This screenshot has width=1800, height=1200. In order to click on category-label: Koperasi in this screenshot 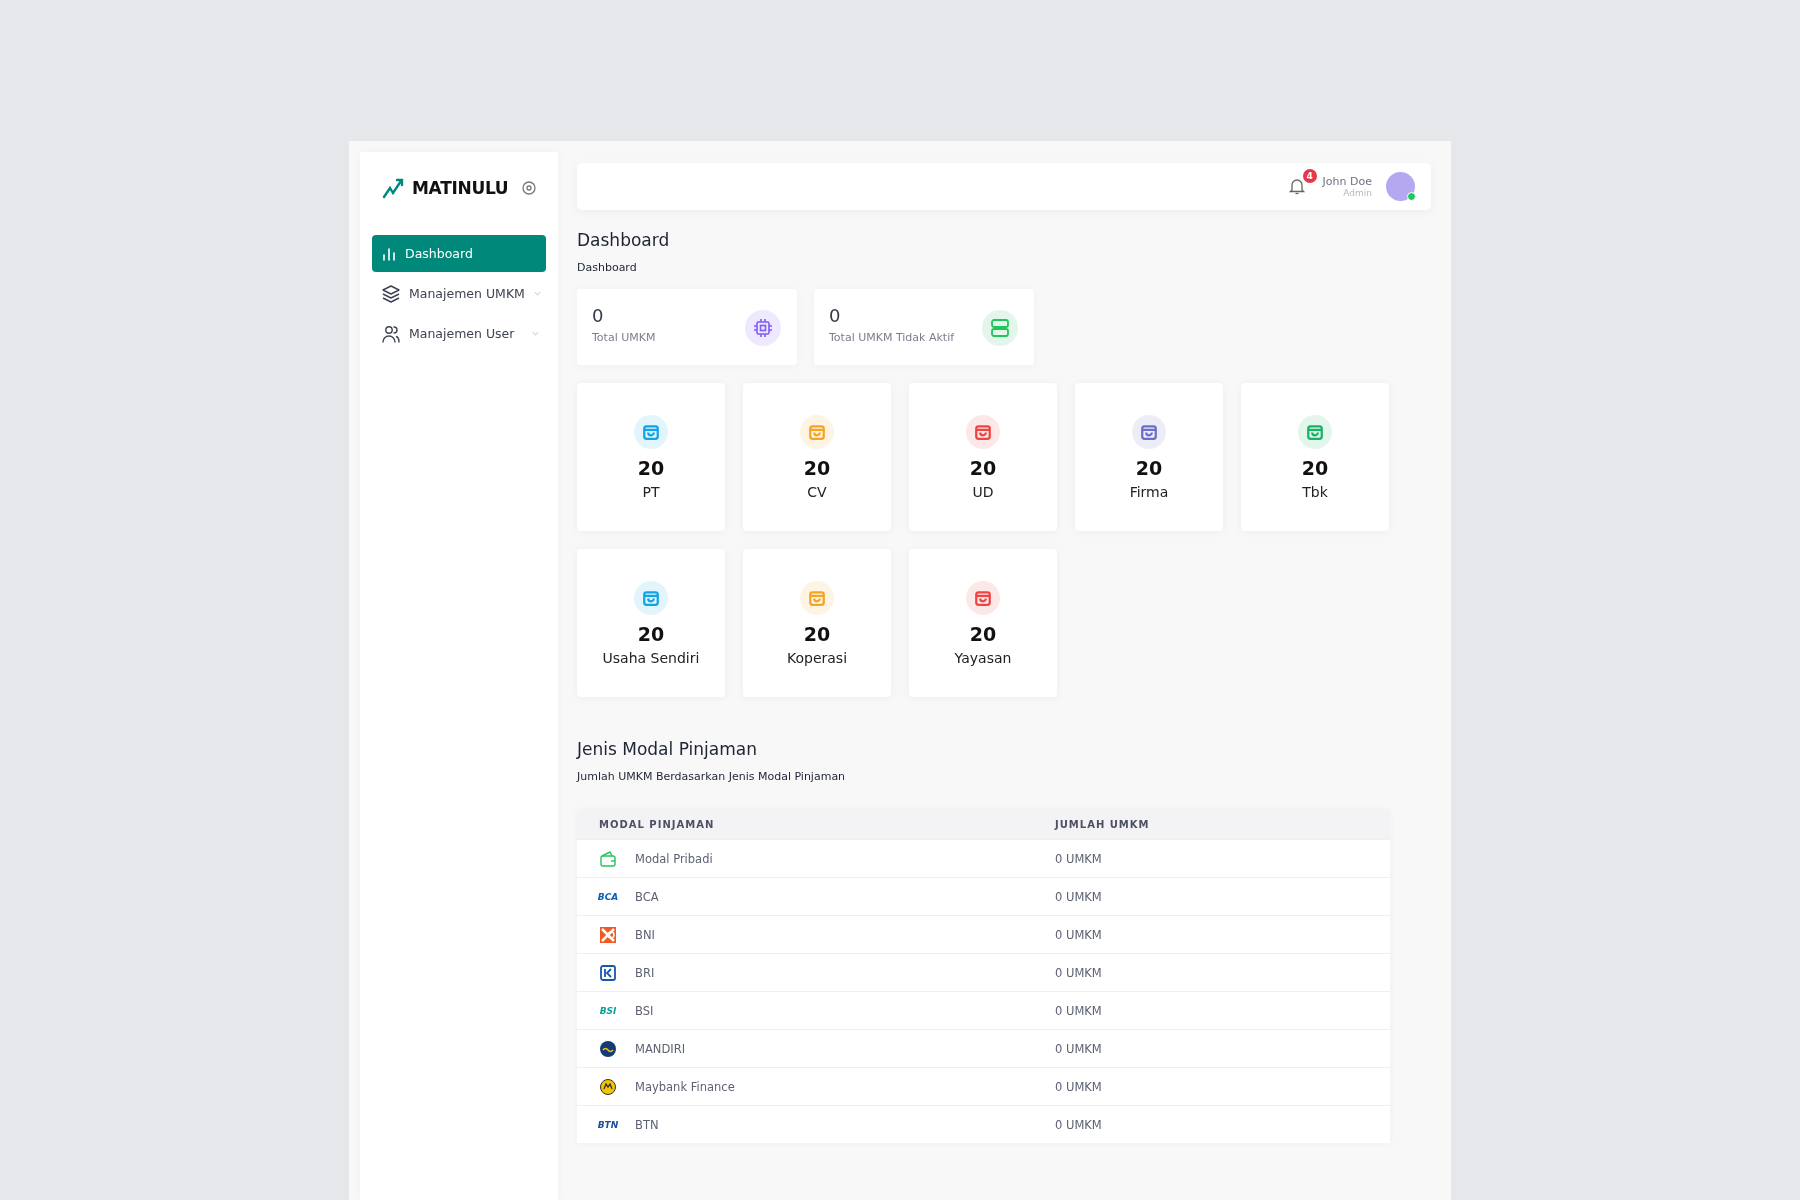, I will do `click(817, 658)`.